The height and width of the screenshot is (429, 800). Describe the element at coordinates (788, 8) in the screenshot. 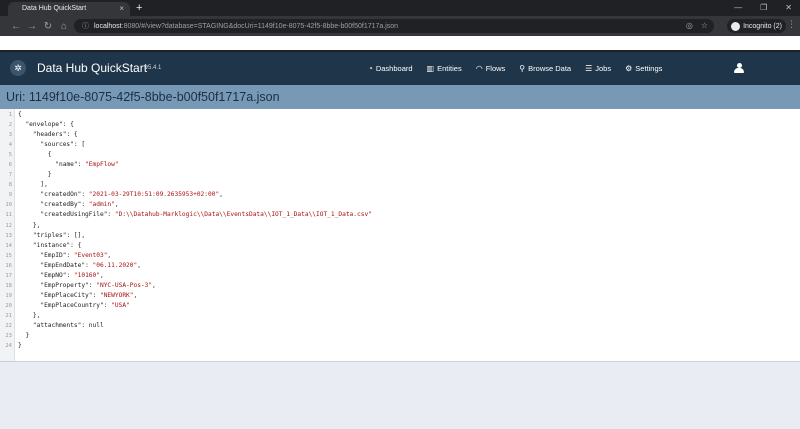

I see `close-window-icon: ✕` at that location.